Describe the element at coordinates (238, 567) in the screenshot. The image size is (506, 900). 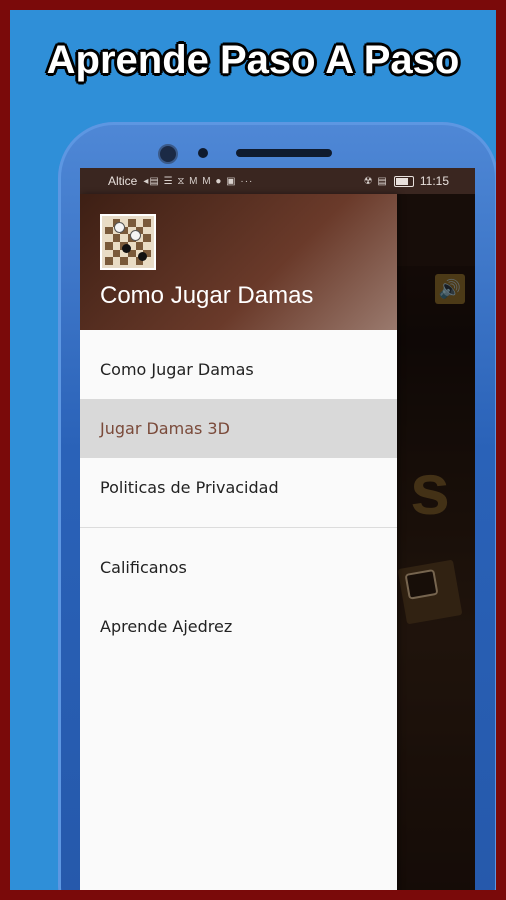
I see `menu-item-calificanos: Calificanos` at that location.